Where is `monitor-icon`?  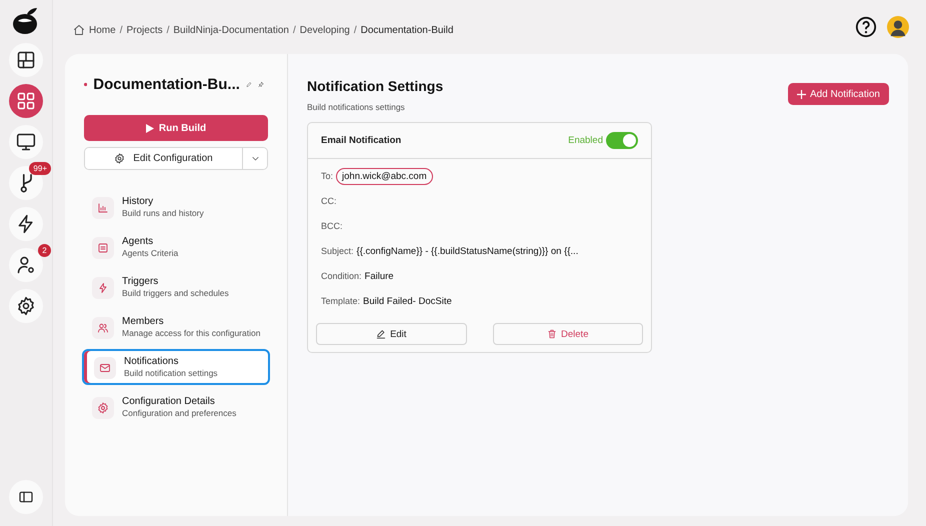
monitor-icon is located at coordinates (26, 142).